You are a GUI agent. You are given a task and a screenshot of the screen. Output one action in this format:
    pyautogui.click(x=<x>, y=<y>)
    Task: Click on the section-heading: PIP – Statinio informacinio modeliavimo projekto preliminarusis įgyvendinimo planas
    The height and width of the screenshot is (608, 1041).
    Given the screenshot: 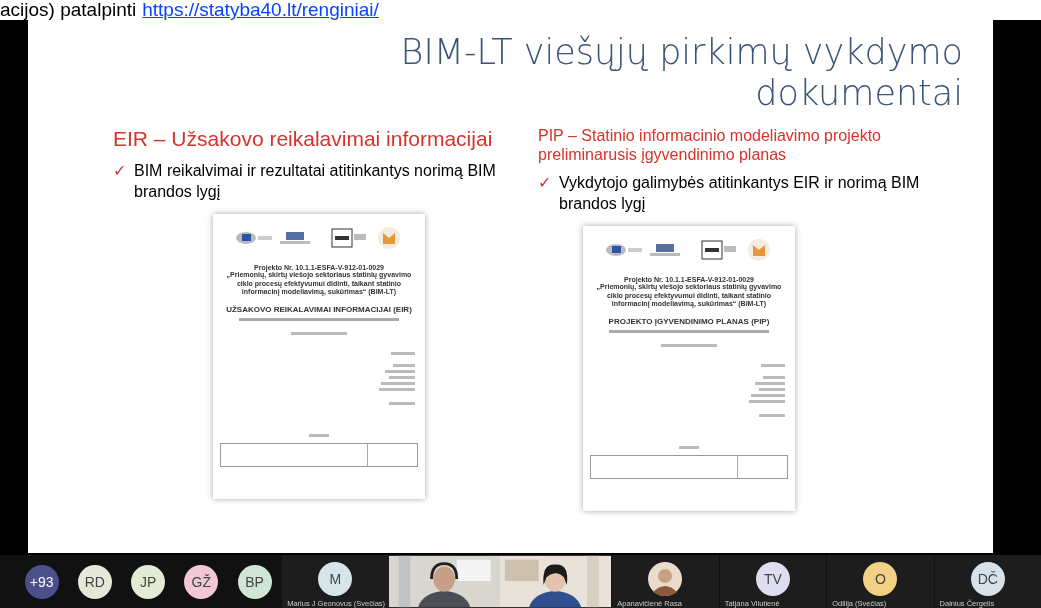 What is the action you would take?
    pyautogui.click(x=710, y=145)
    